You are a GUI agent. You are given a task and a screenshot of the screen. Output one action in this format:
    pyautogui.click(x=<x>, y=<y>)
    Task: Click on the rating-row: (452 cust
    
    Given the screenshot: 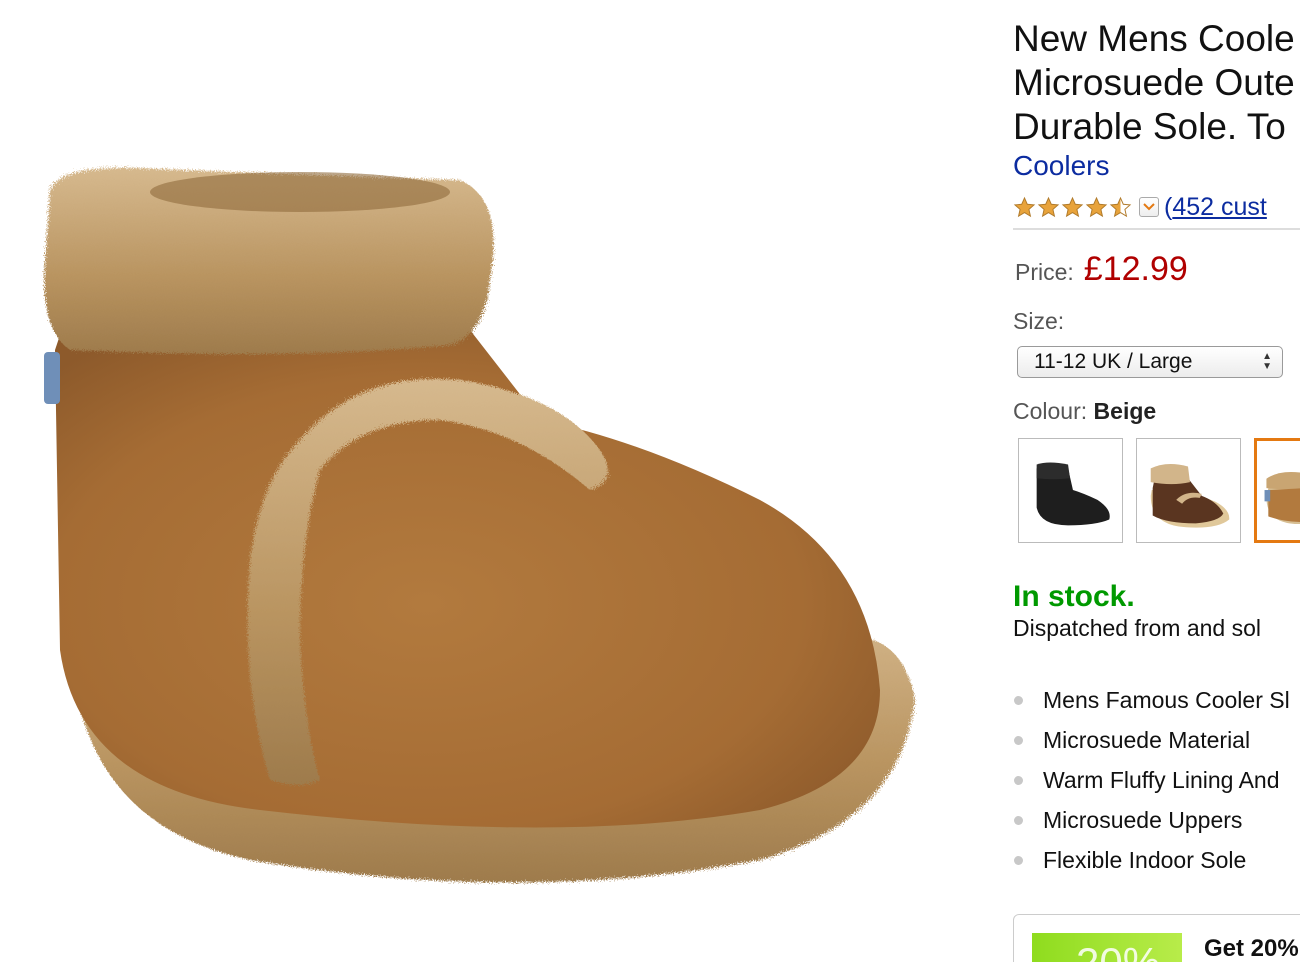 What is the action you would take?
    pyautogui.click(x=1140, y=207)
    